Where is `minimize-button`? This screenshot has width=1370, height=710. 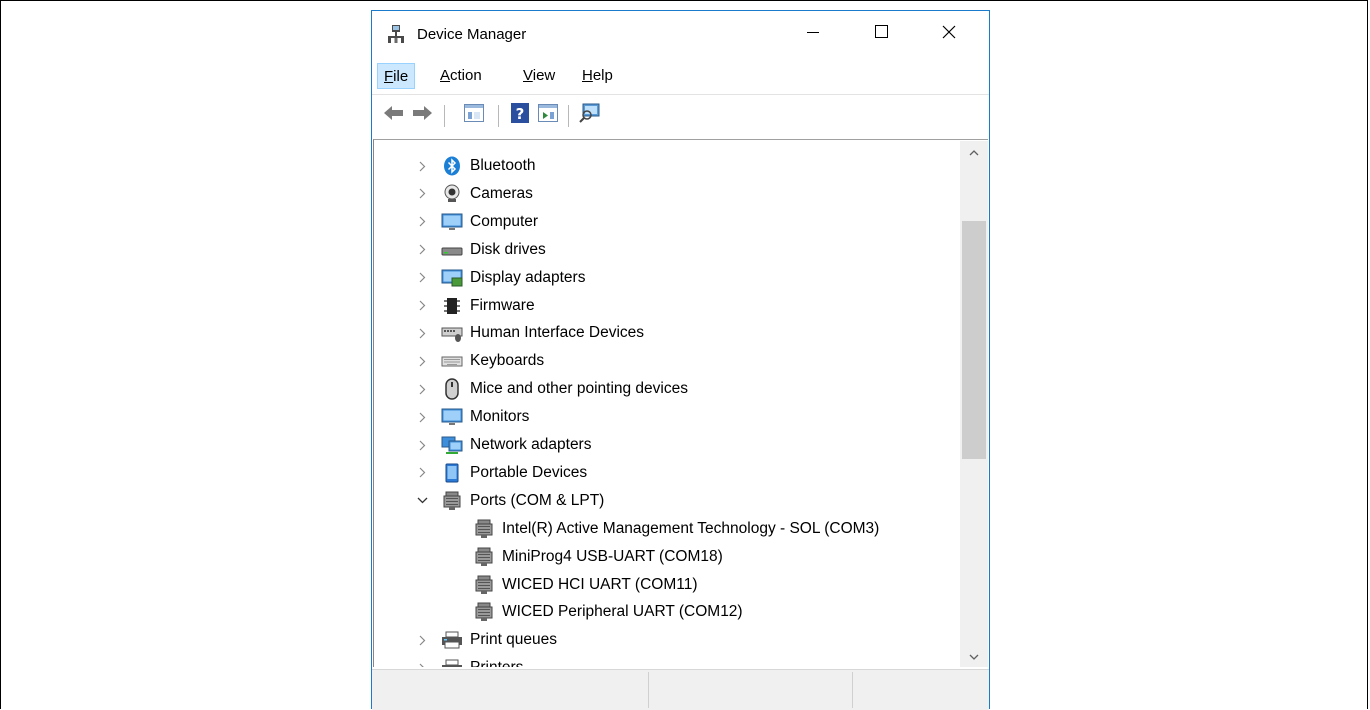
minimize-button is located at coordinates (813, 34).